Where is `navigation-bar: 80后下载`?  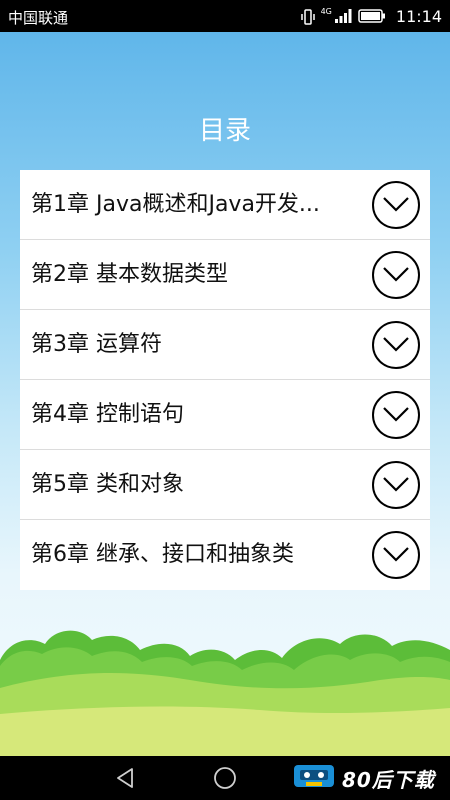 navigation-bar: 80后下载 is located at coordinates (225, 778).